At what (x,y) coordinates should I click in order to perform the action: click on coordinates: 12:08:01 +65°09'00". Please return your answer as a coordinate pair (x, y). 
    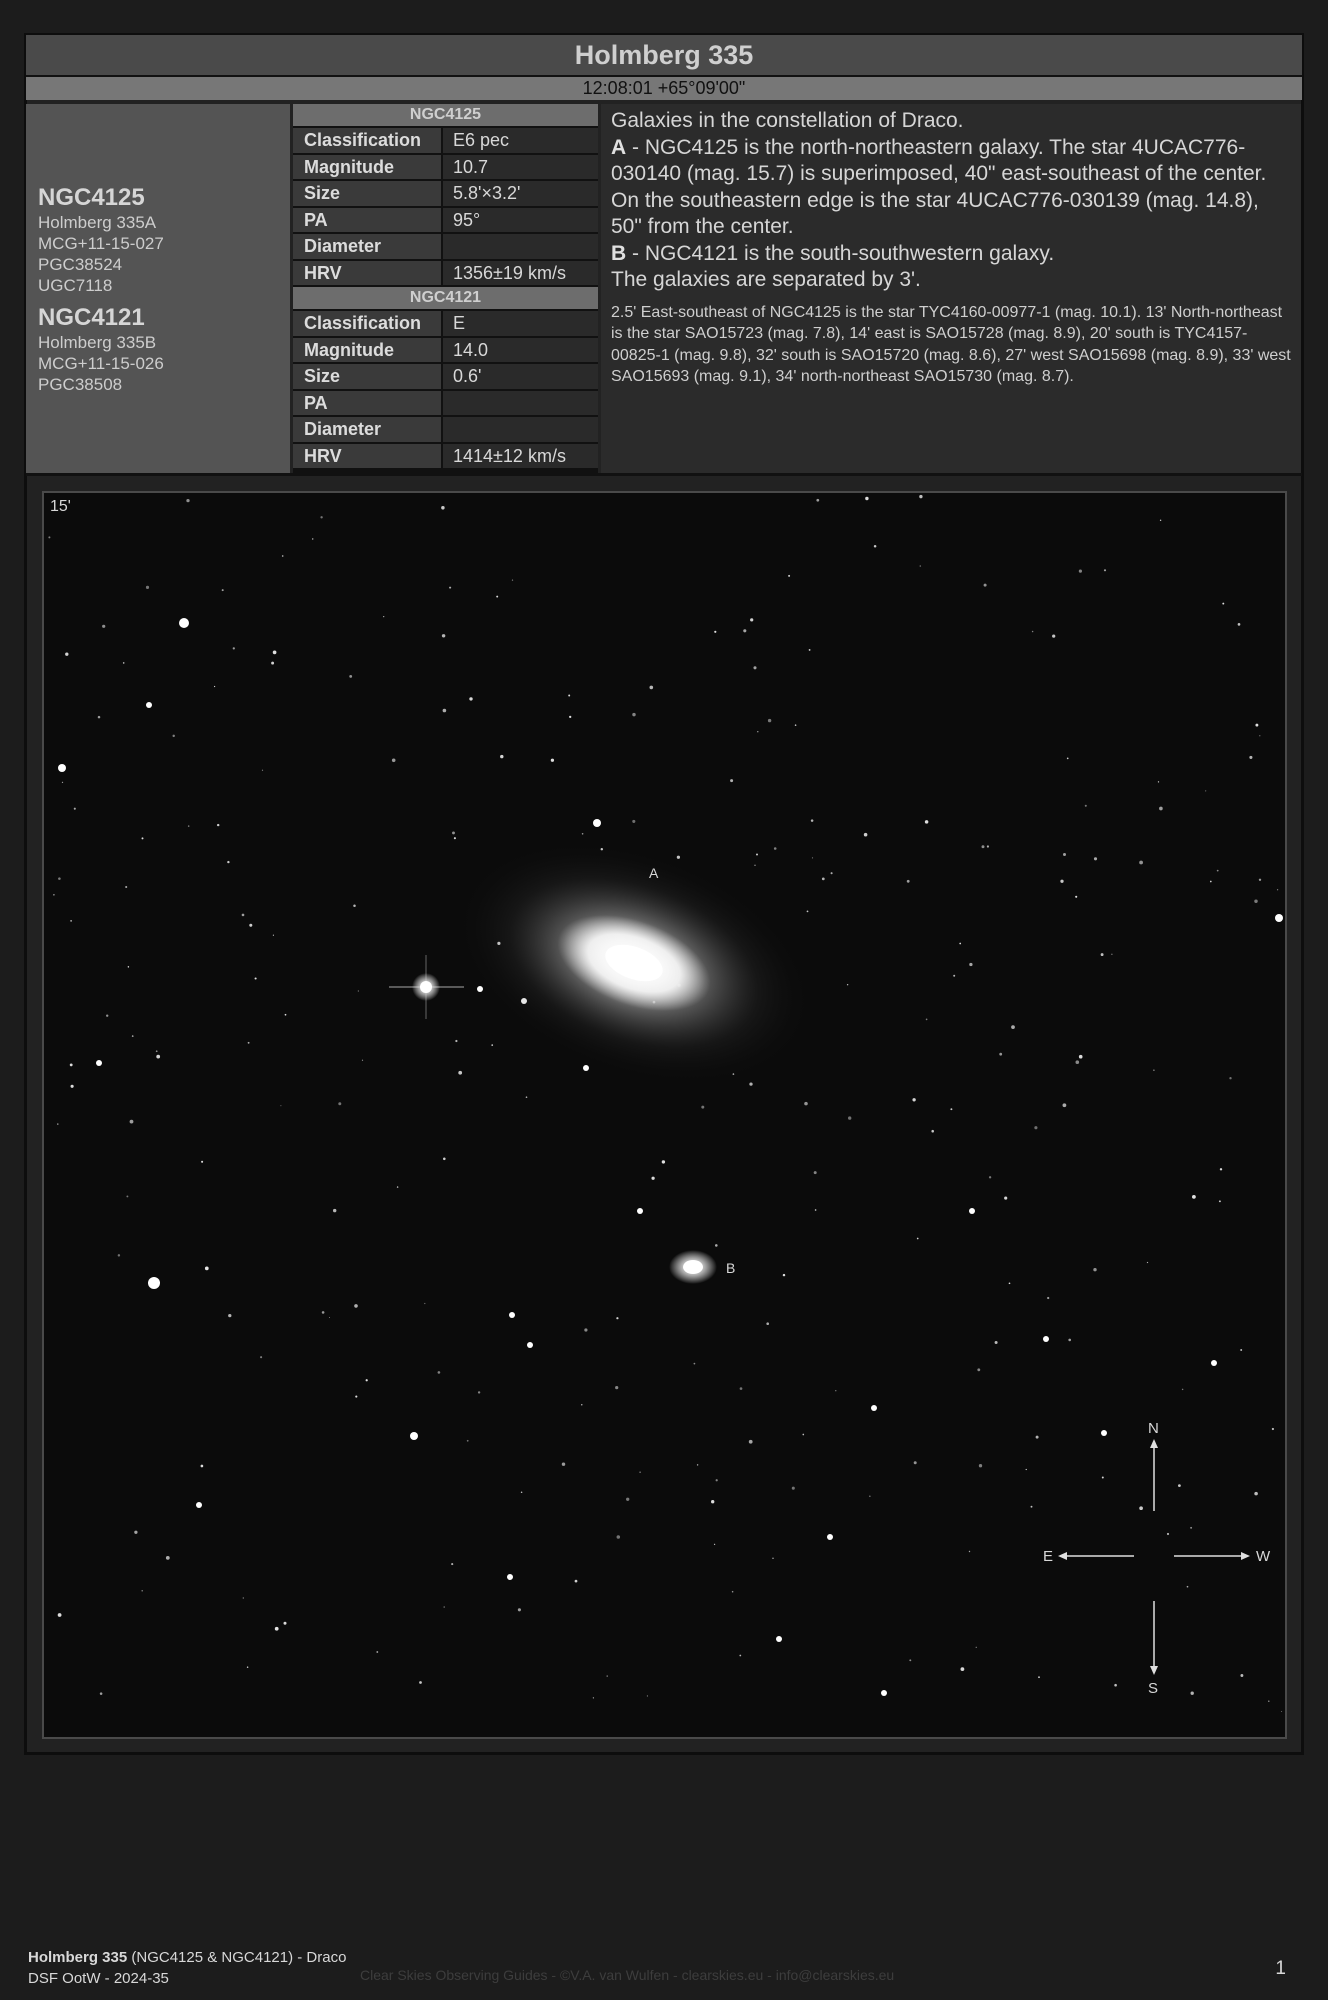
    Looking at the image, I should click on (664, 88).